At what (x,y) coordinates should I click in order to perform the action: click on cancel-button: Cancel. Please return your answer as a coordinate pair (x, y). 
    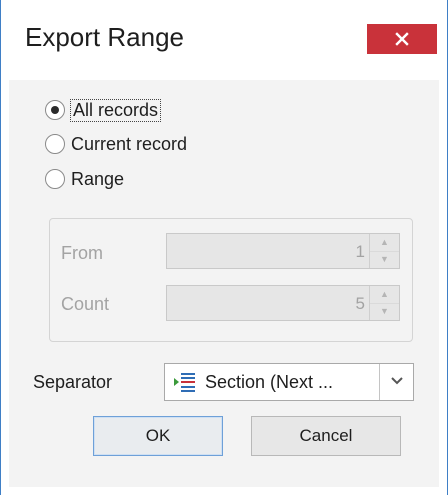
    Looking at the image, I should click on (326, 436).